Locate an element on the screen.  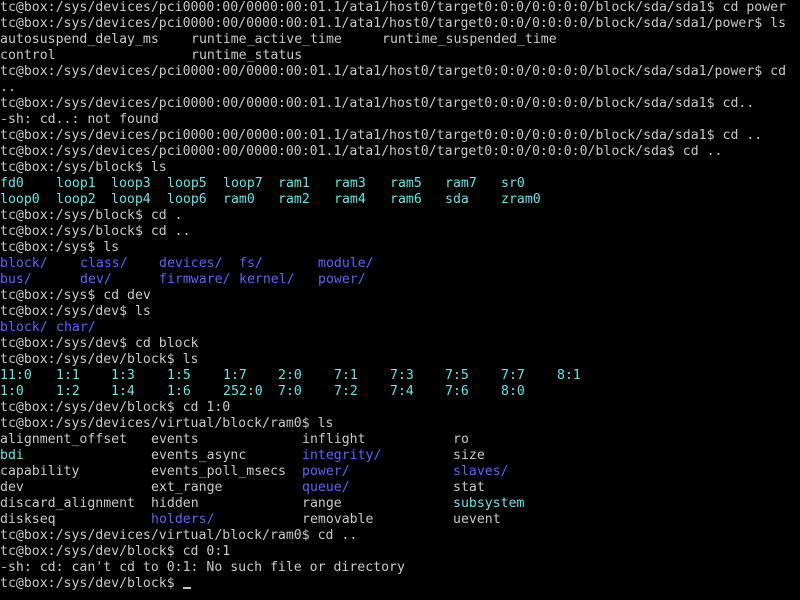
file-entry: 8:1 is located at coordinates (569, 375).